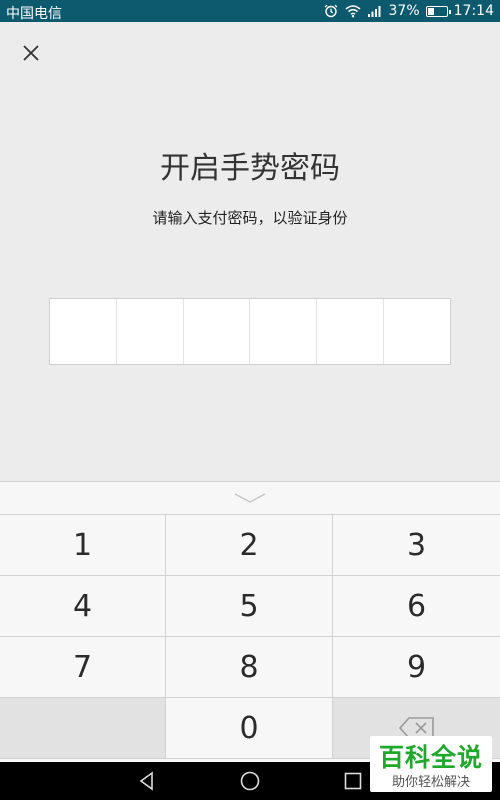 The width and height of the screenshot is (500, 800). I want to click on watermark-logo: 百科全说 助你轻松解决, so click(431, 764).